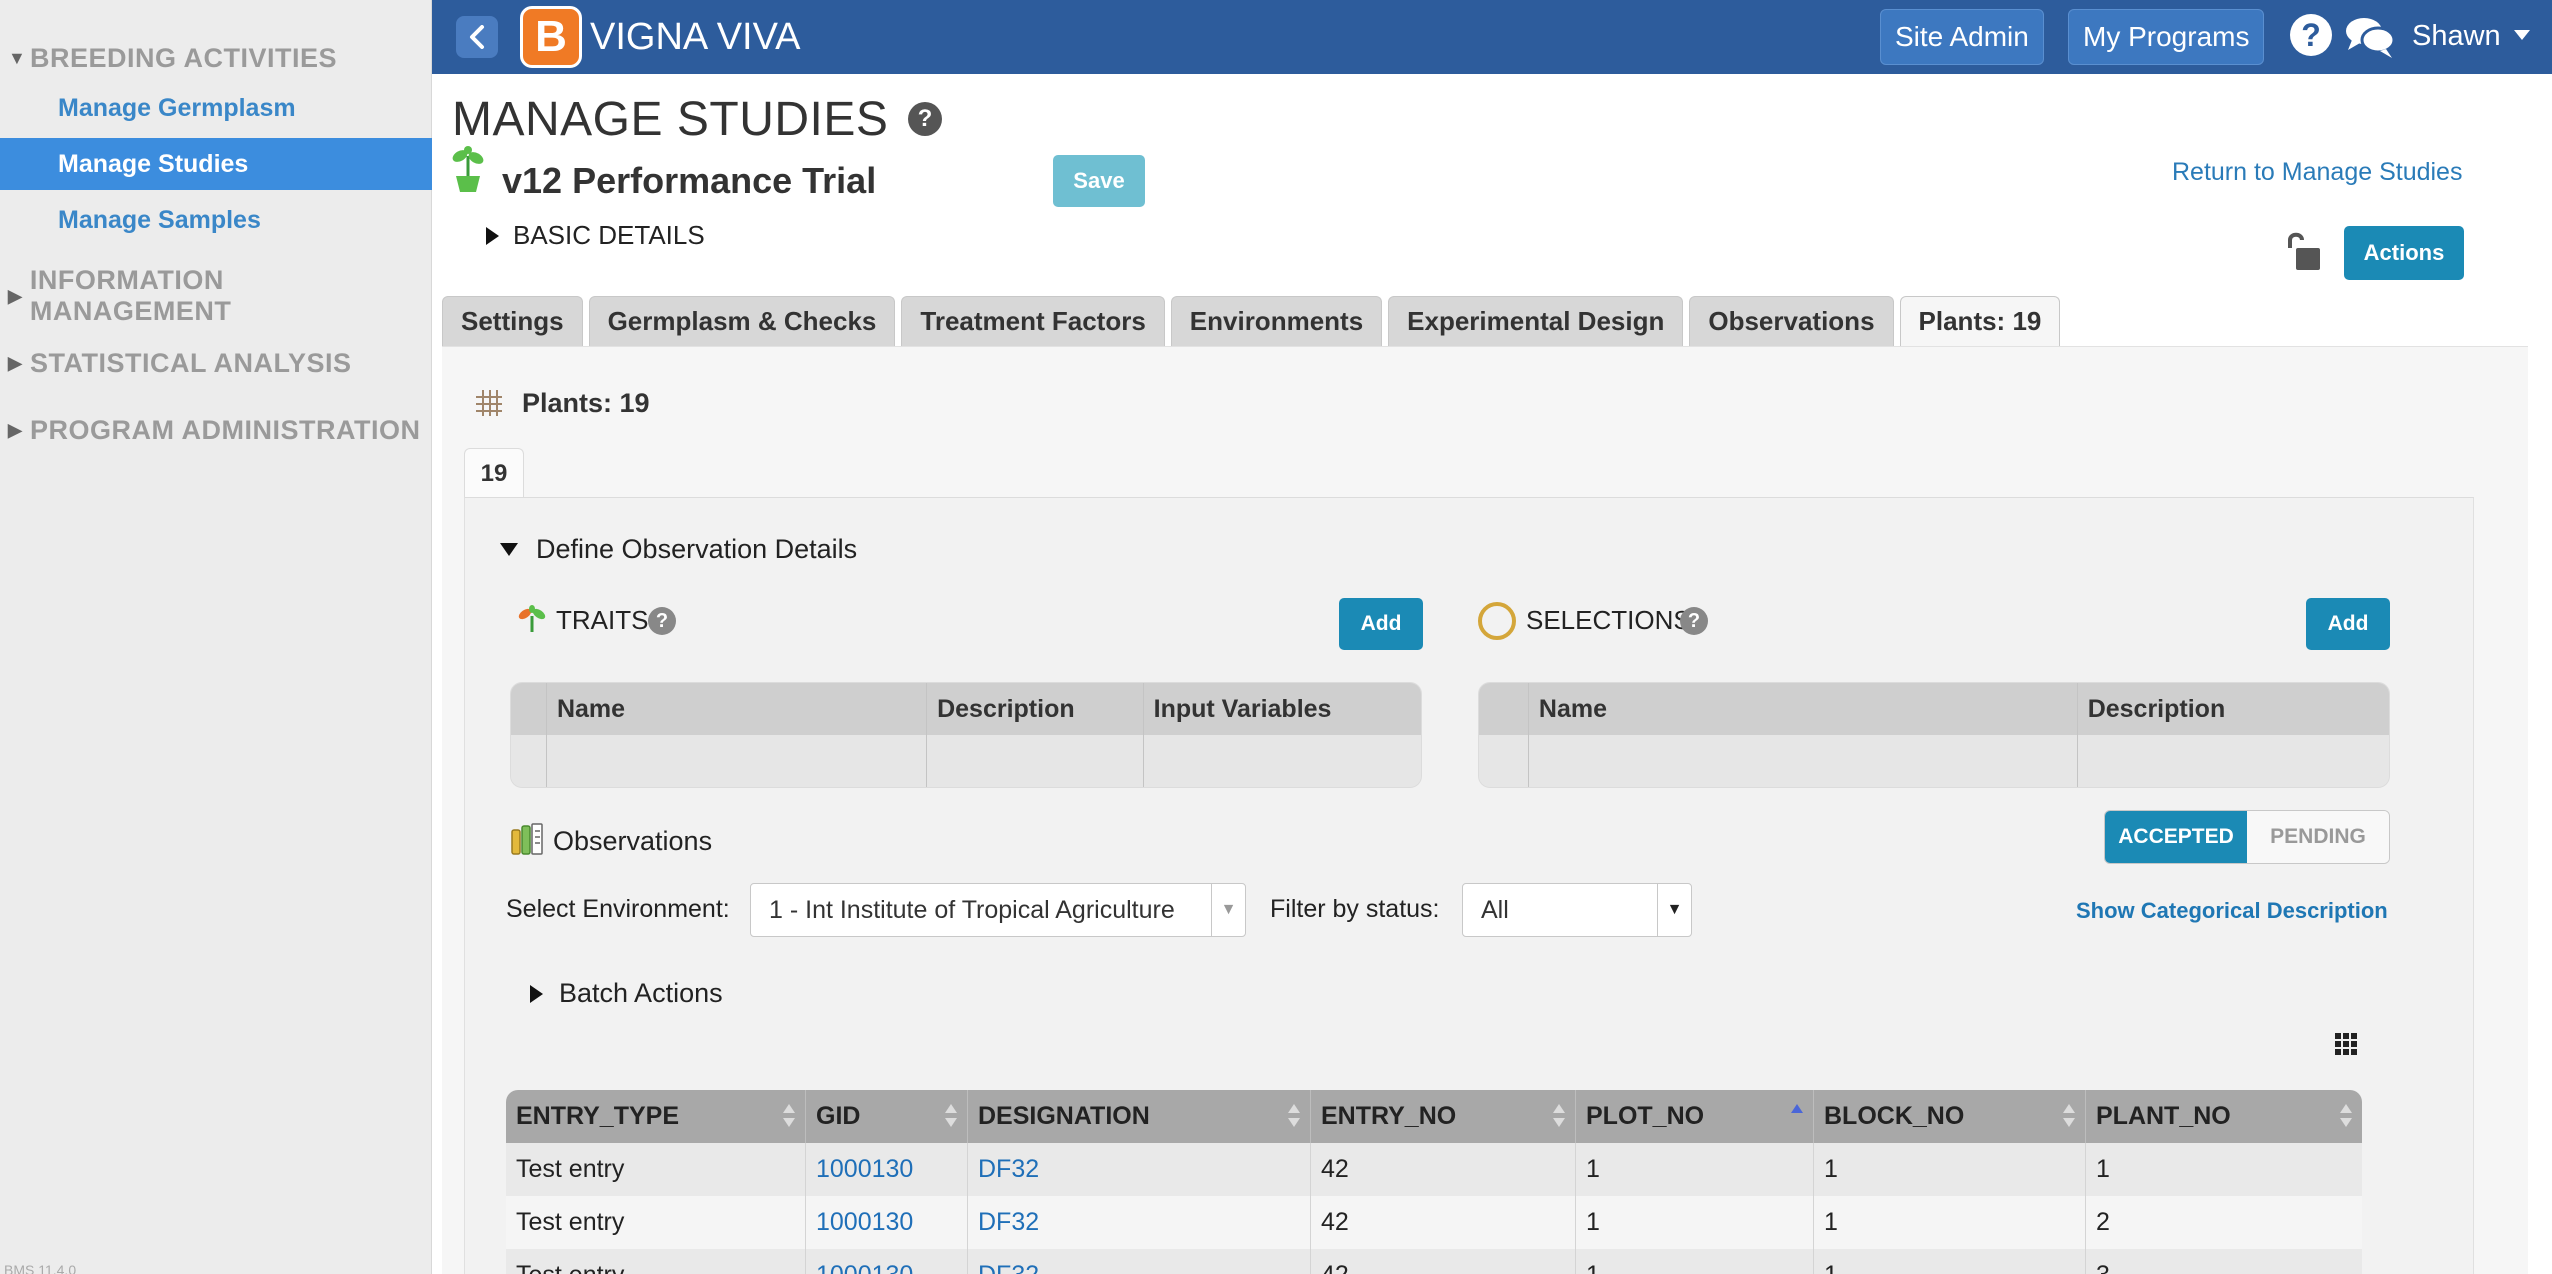 This screenshot has width=2552, height=1274. I want to click on cell-plant-no: 3, so click(2224, 1261).